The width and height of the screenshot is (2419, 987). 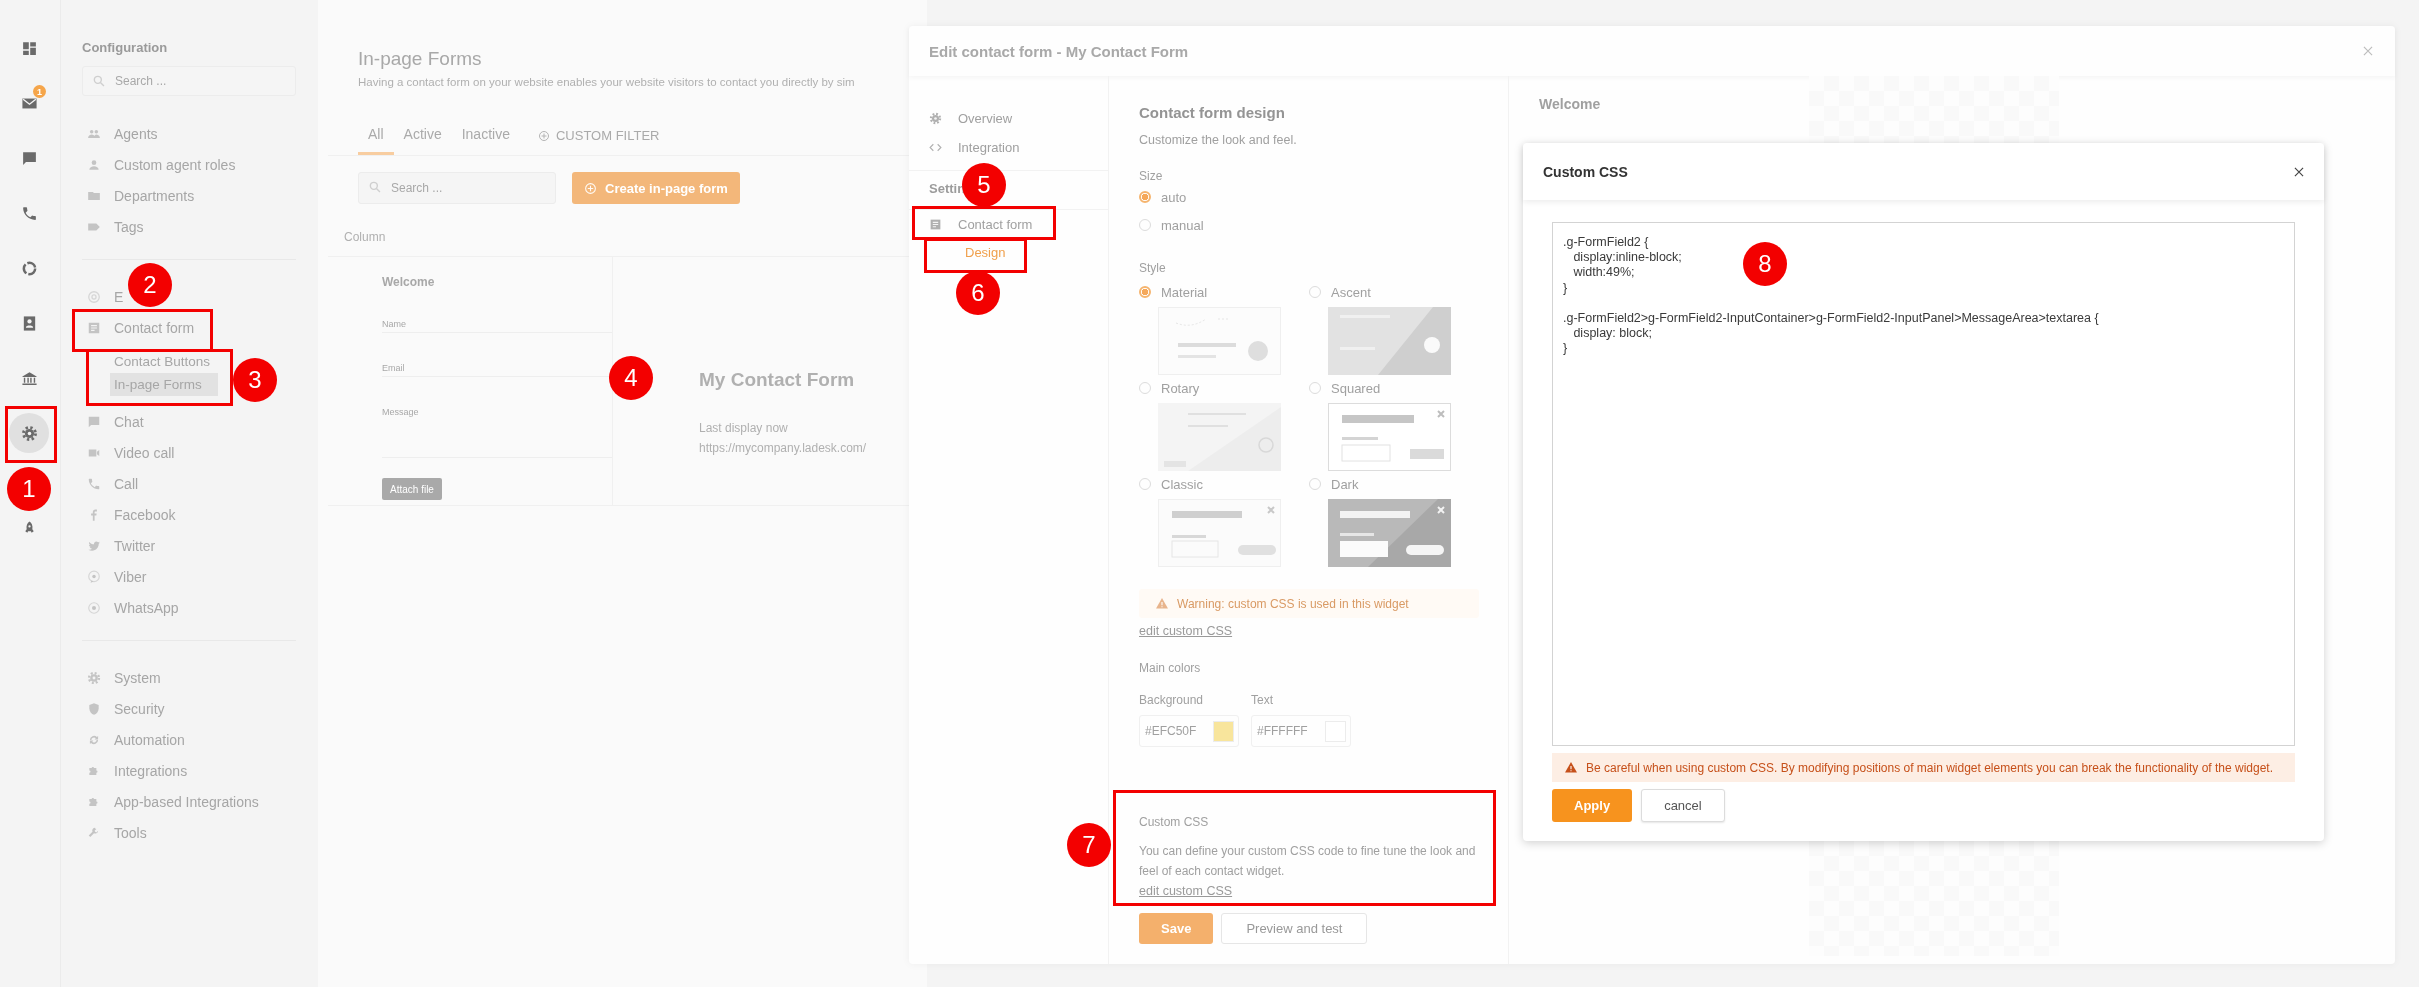 I want to click on radio-label: Dark, so click(x=1345, y=484).